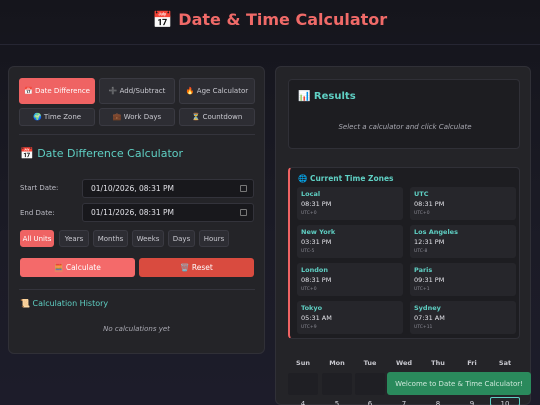 This screenshot has height=405, width=540. What do you see at coordinates (350, 317) in the screenshot?
I see `tz-card-tokyo: Tokyo 05:31 AM UTC+9` at bounding box center [350, 317].